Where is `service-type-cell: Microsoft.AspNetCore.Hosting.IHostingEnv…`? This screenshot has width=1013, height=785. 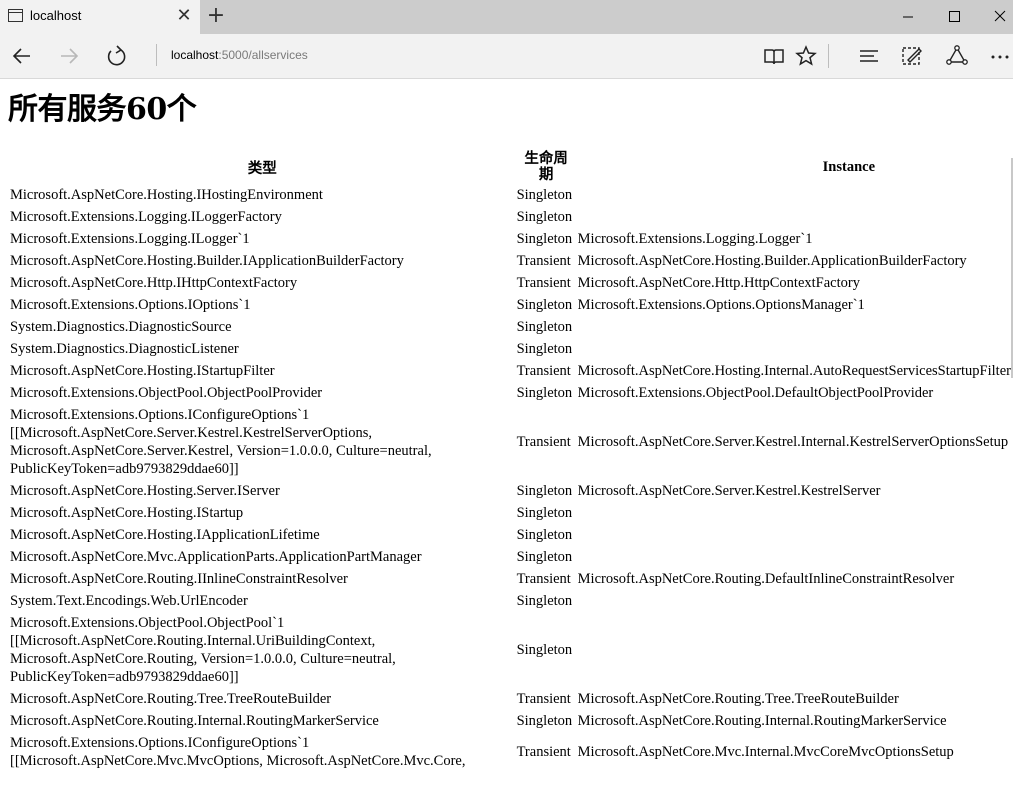 service-type-cell: Microsoft.AspNetCore.Hosting.IHostingEnv… is located at coordinates (166, 195).